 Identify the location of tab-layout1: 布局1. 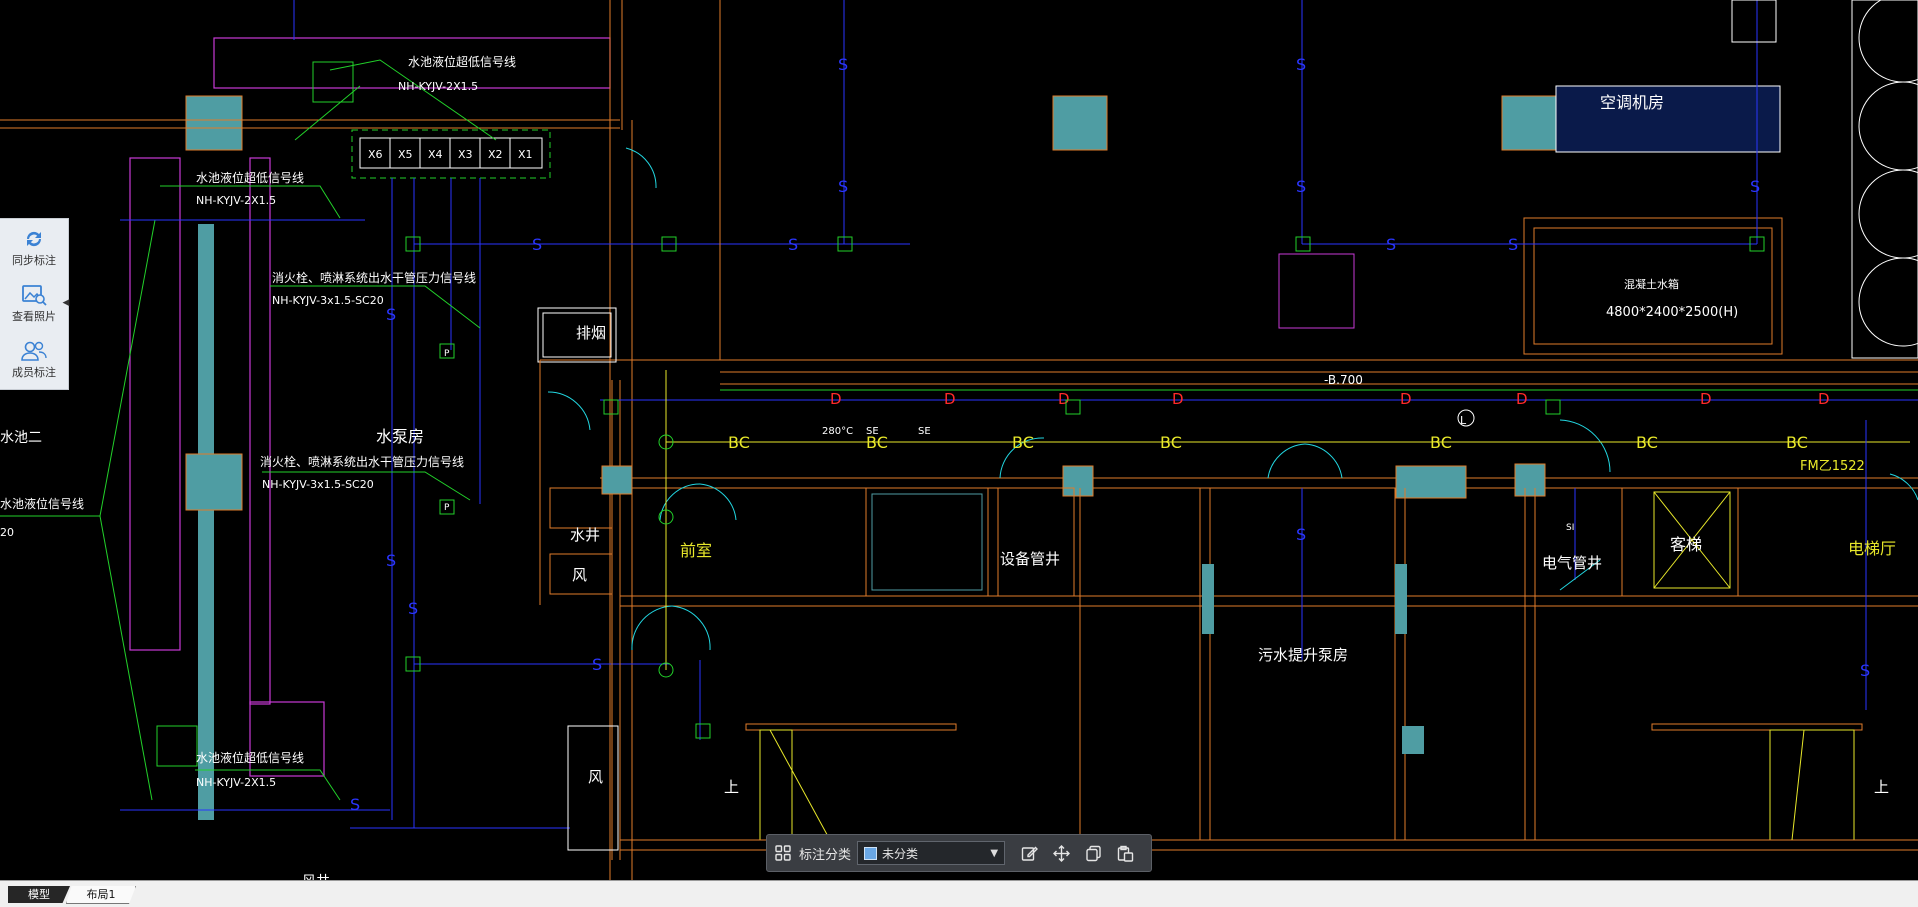
(101, 895).